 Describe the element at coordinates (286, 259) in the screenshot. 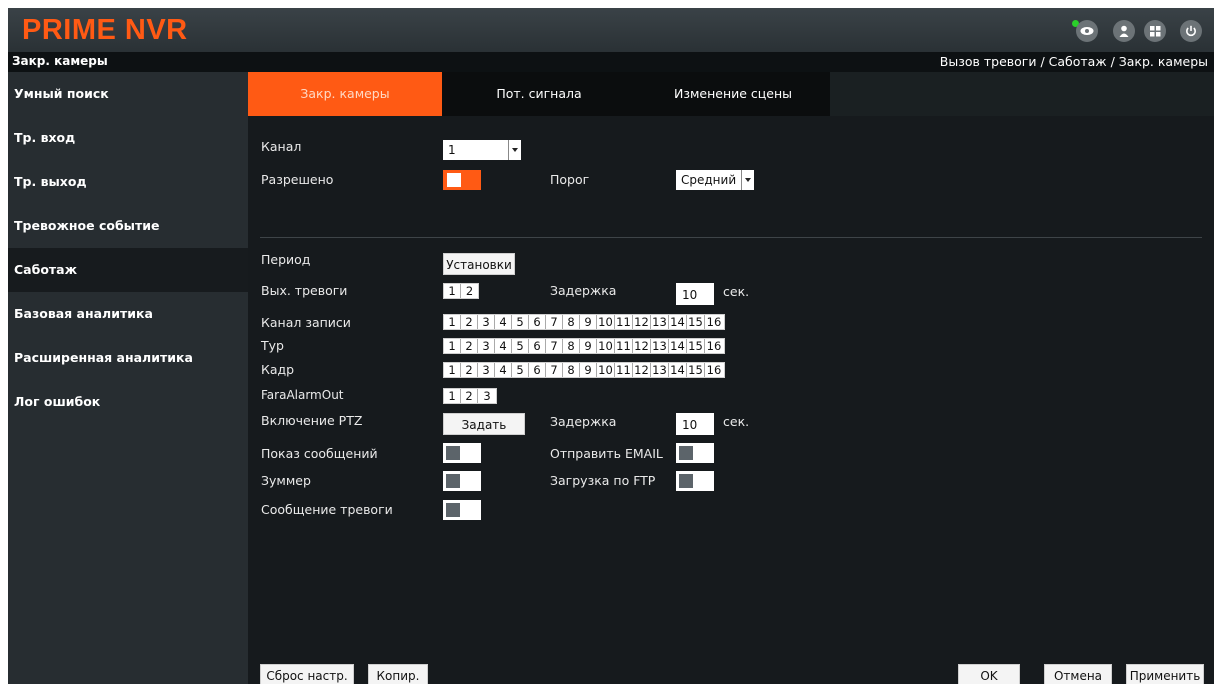

I see `period-label: Период` at that location.